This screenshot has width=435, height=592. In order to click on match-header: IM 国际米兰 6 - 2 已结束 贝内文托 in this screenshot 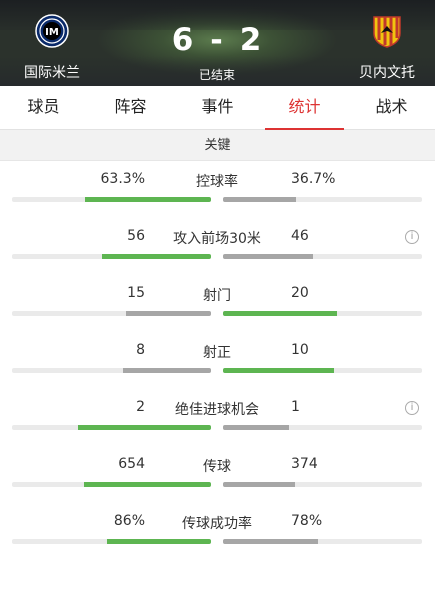, I will do `click(217, 43)`.